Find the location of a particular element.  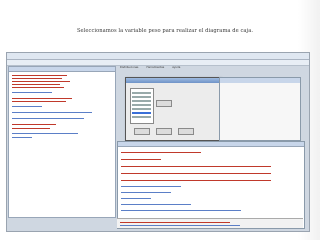

graphics-panel is located at coordinates (260, 109).